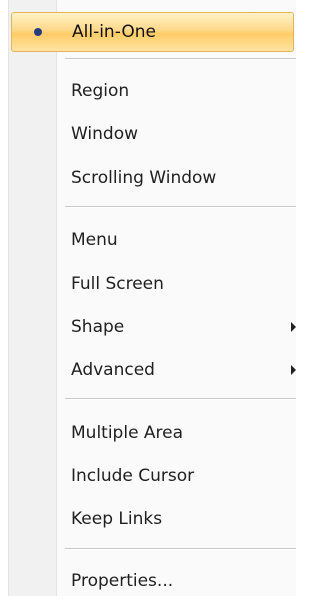 This screenshot has width=320, height=601. Describe the element at coordinates (117, 284) in the screenshot. I see `menu-item-label: Full Screen` at that location.